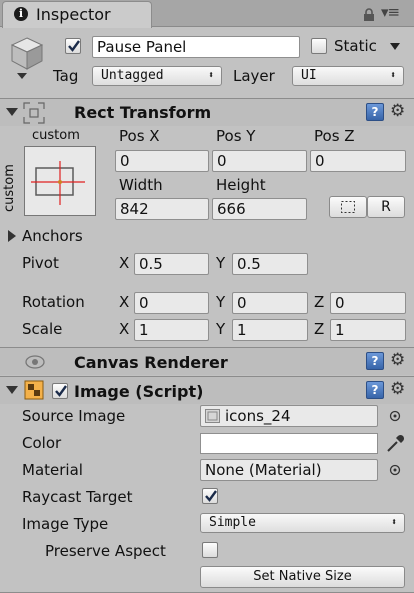 The width and height of the screenshot is (414, 593). What do you see at coordinates (319, 46) in the screenshot?
I see `static-checkbox` at bounding box center [319, 46].